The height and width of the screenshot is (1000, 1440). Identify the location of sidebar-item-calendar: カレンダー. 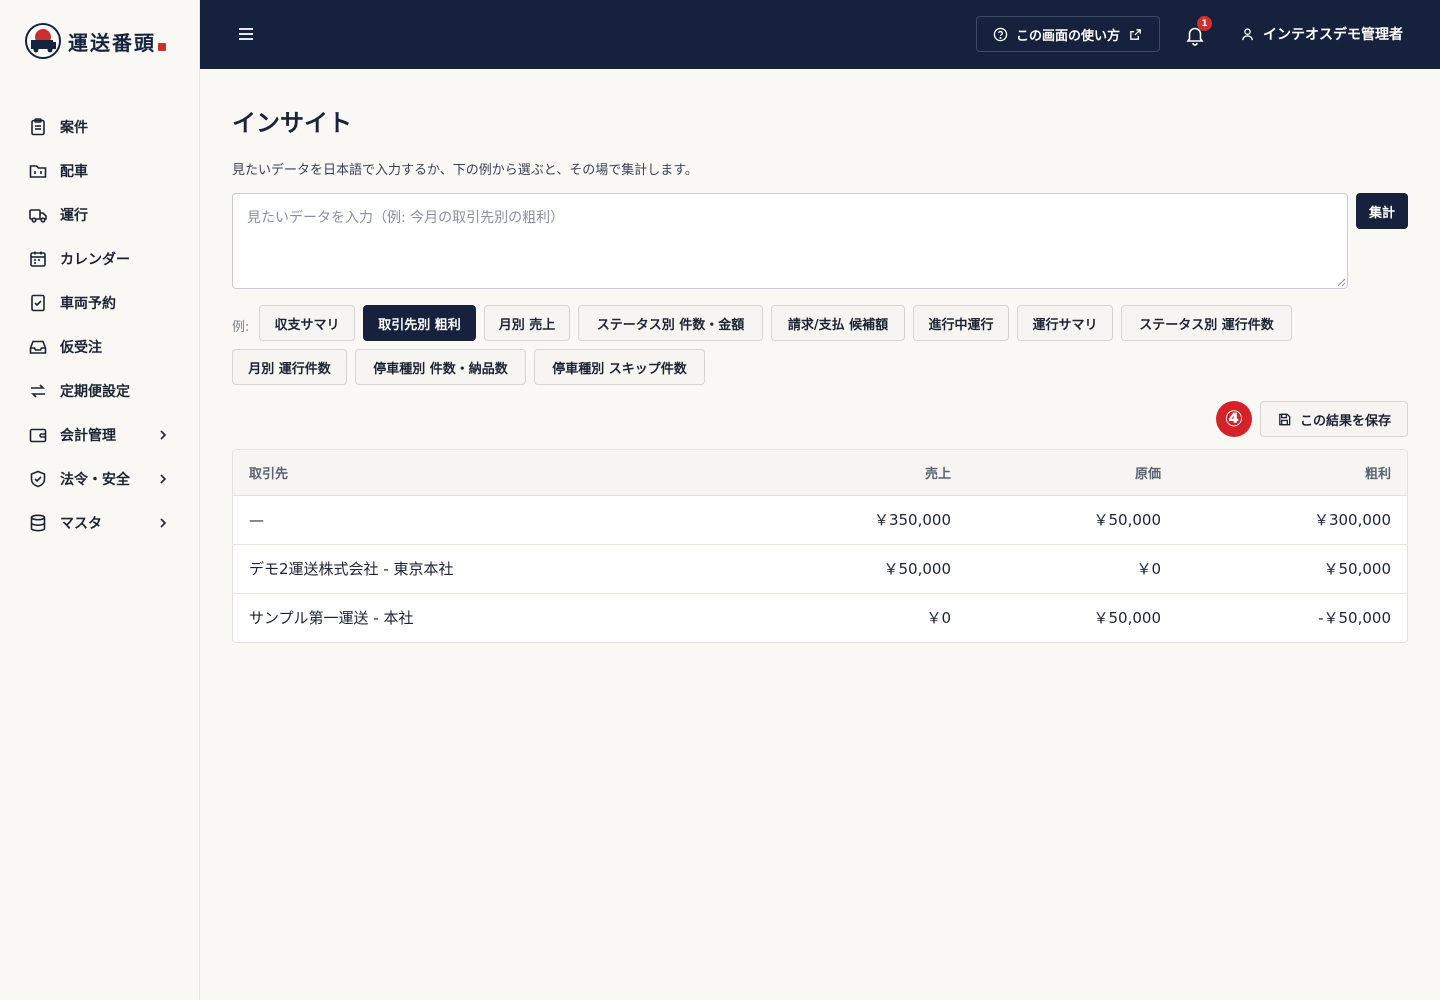
(100, 259).